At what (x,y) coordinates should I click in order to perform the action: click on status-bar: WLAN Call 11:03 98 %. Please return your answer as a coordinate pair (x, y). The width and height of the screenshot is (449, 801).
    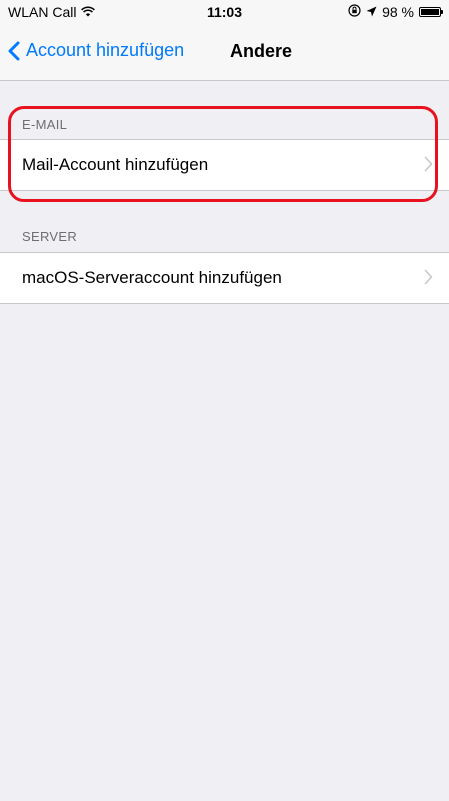
    Looking at the image, I should click on (224, 12).